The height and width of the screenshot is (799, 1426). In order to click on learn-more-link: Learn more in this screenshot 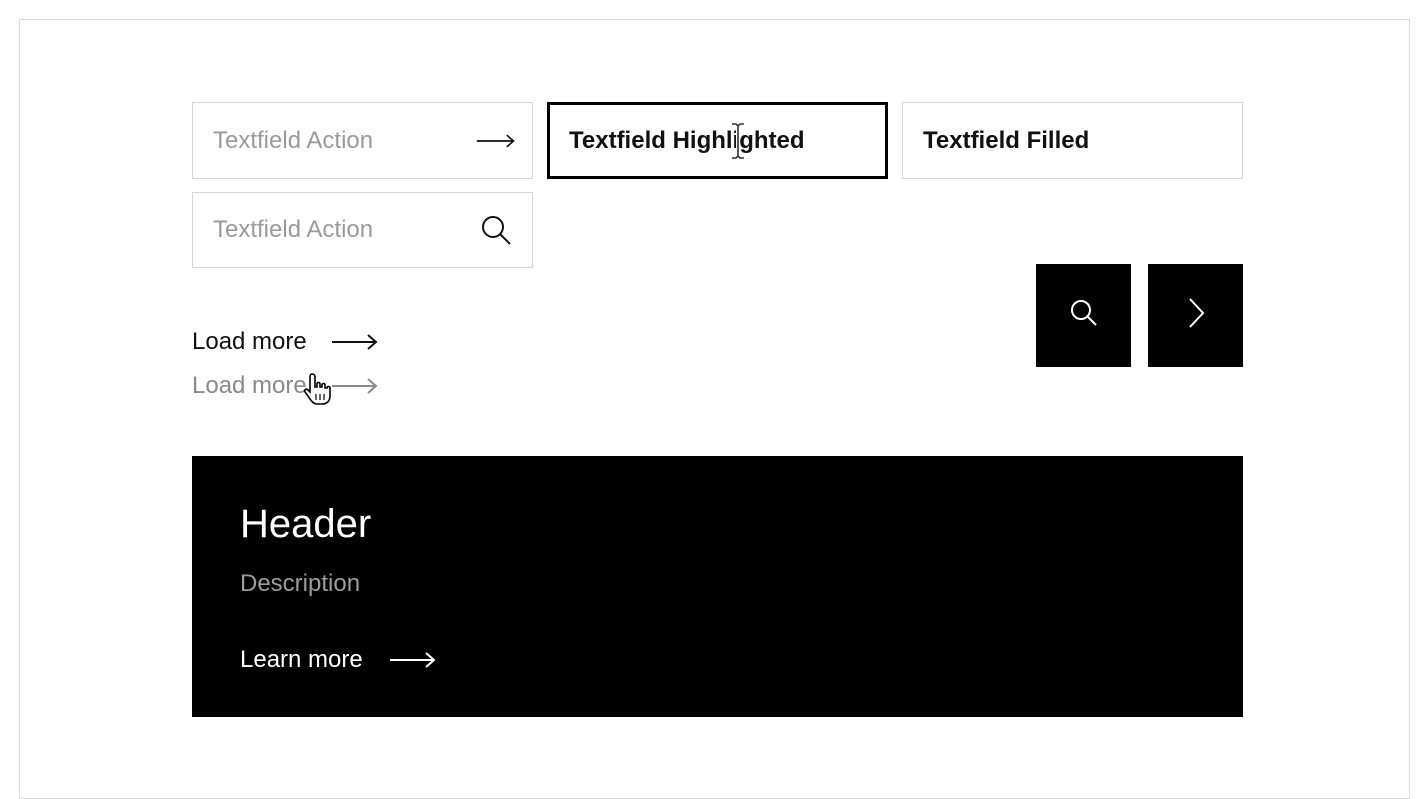, I will do `click(338, 660)`.